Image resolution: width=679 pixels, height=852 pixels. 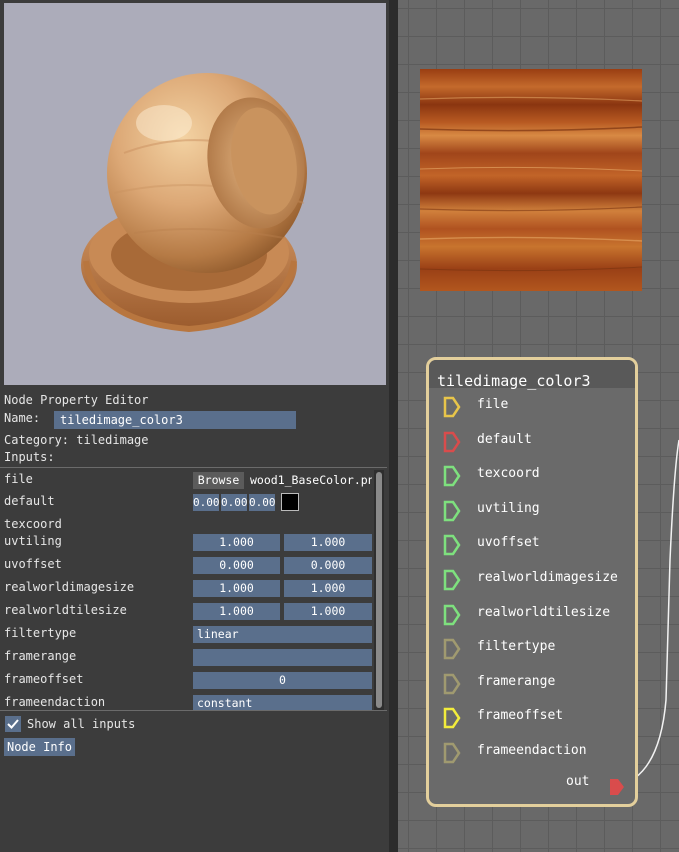 What do you see at coordinates (452, 615) in the screenshot?
I see `input-pin-icon-realworldtilesize` at bounding box center [452, 615].